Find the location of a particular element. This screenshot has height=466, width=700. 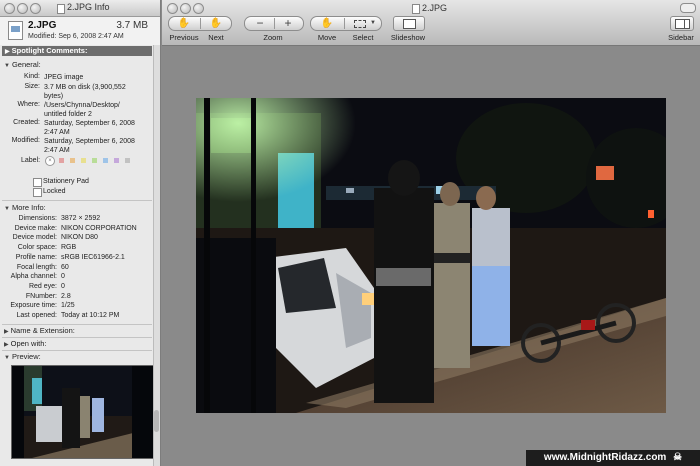

name-extension-section-header: ▶ Name & Extension: is located at coordinates (39, 330).